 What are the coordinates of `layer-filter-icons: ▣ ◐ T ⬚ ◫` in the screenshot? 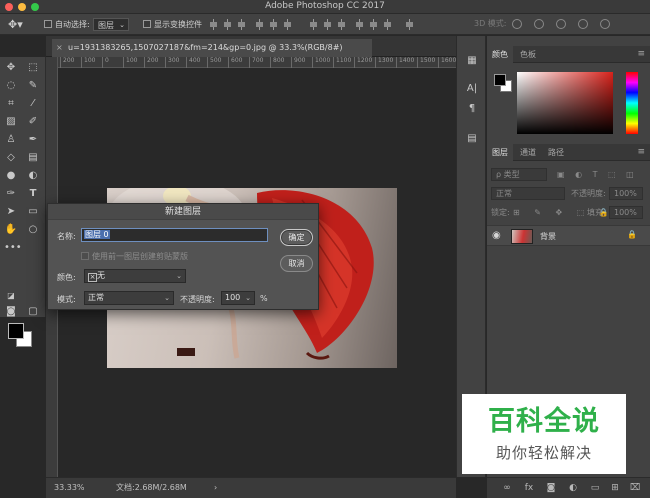 It's located at (597, 174).